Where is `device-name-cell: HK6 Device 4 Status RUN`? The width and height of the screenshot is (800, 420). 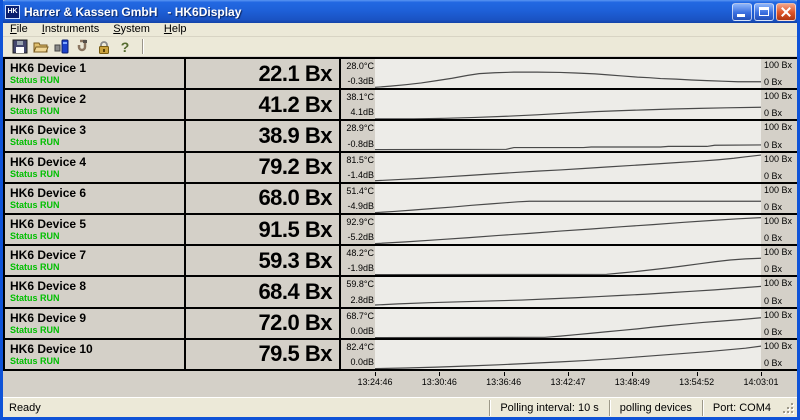
device-name-cell: HK6 Device 4 Status RUN is located at coordinates (95, 167).